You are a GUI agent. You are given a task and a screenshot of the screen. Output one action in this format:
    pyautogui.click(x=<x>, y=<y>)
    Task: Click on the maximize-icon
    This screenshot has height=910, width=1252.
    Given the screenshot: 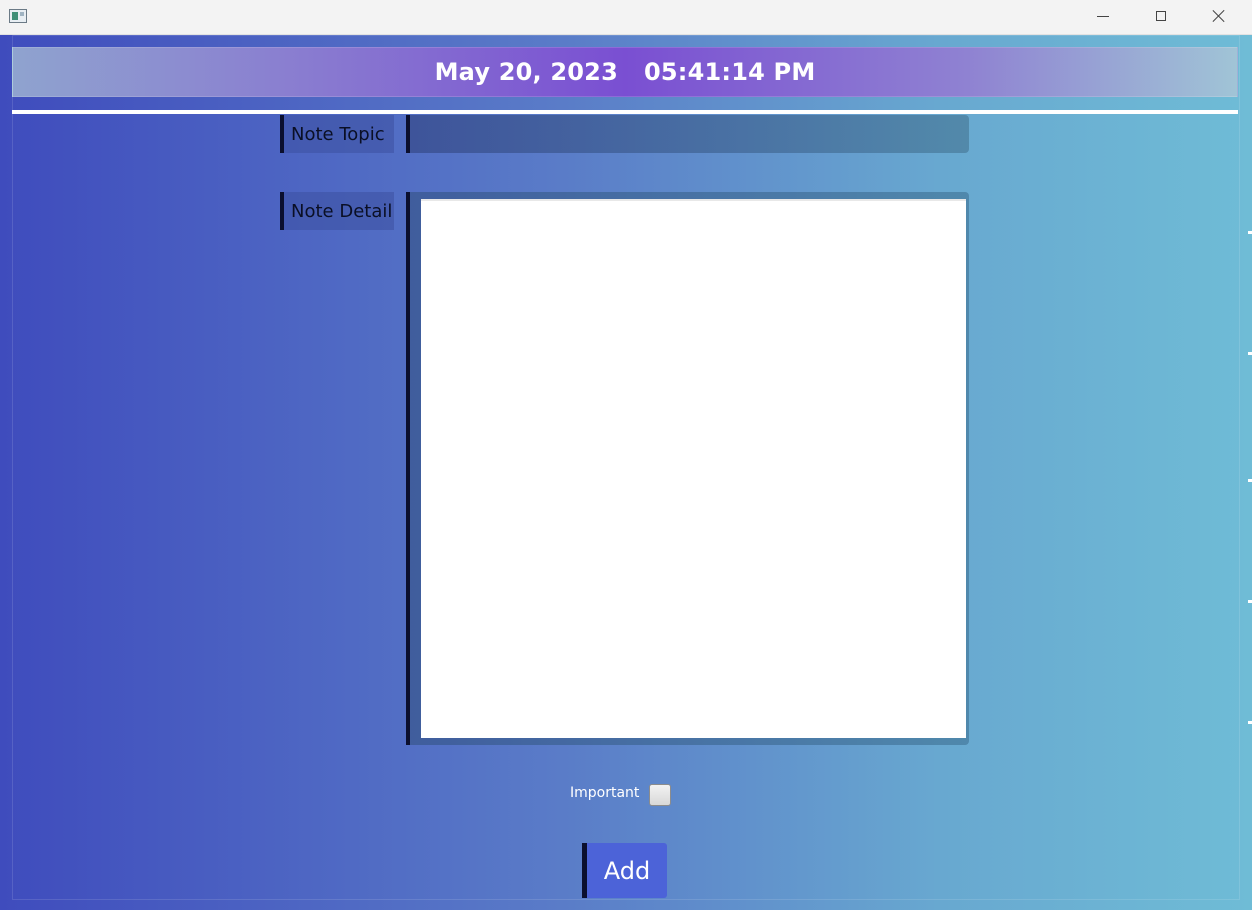 What is the action you would take?
    pyautogui.click(x=1161, y=16)
    